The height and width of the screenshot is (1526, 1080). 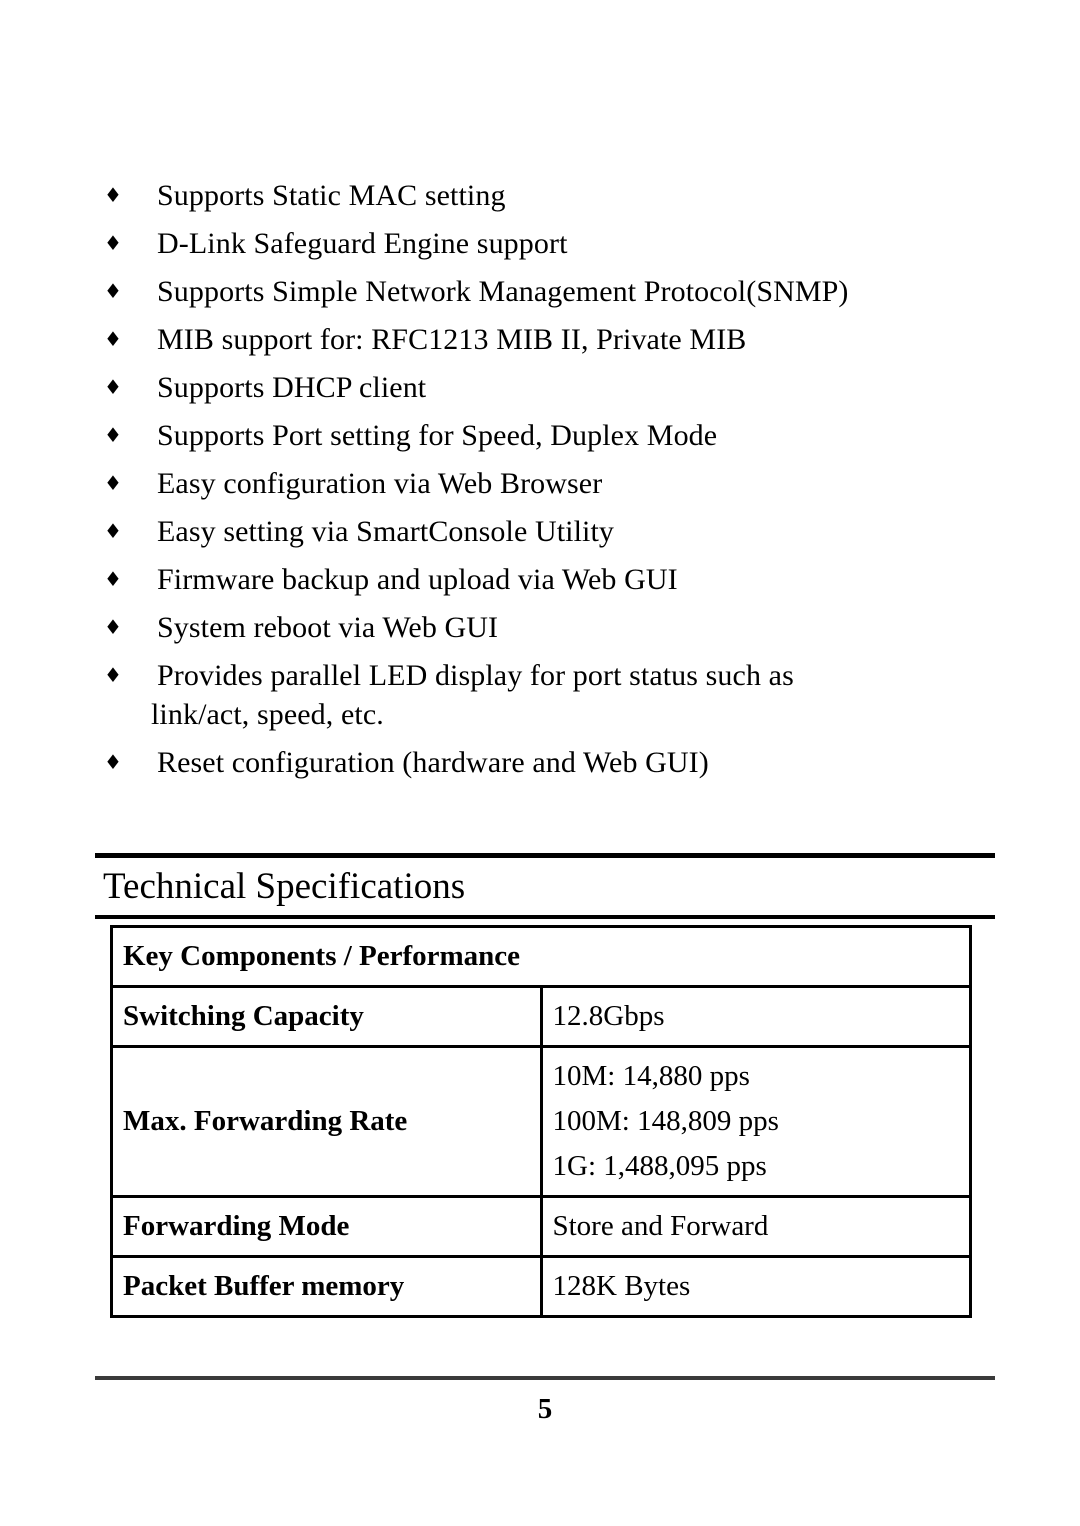 What do you see at coordinates (326, 1016) in the screenshot?
I see `spec-label: Switching Capacity` at bounding box center [326, 1016].